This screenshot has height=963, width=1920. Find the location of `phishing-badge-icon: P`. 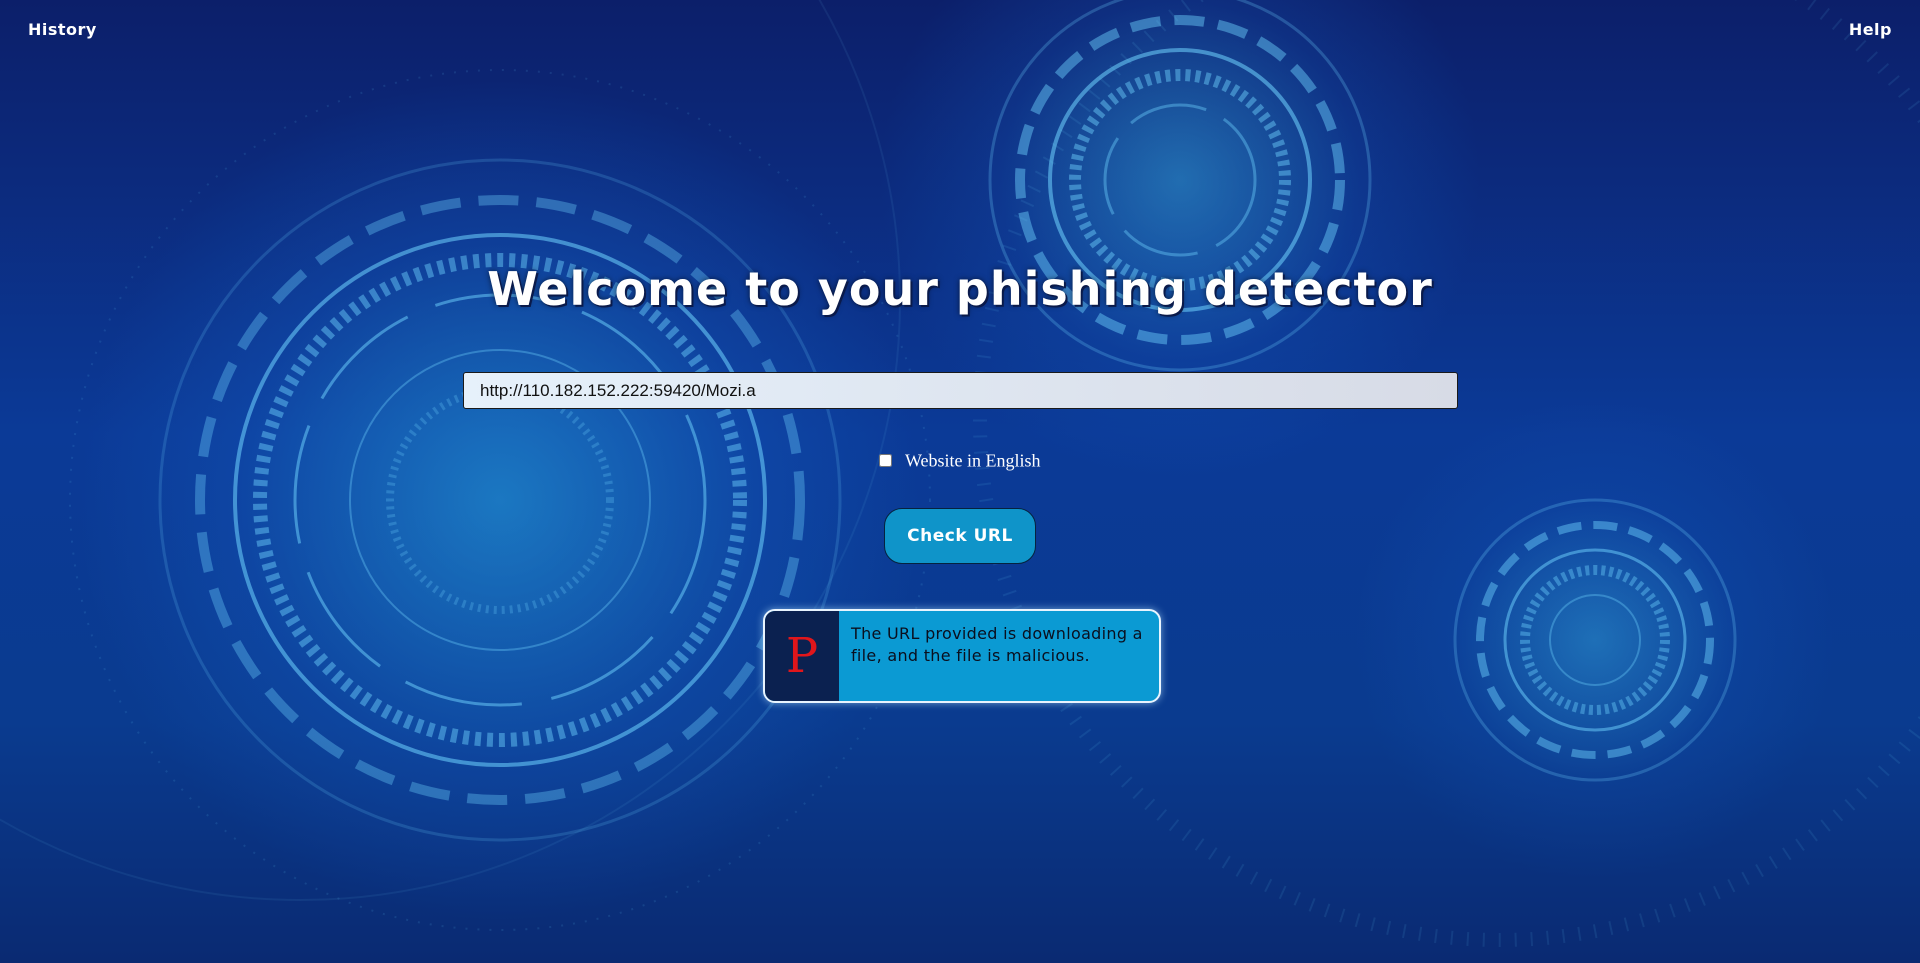

phishing-badge-icon: P is located at coordinates (802, 656).